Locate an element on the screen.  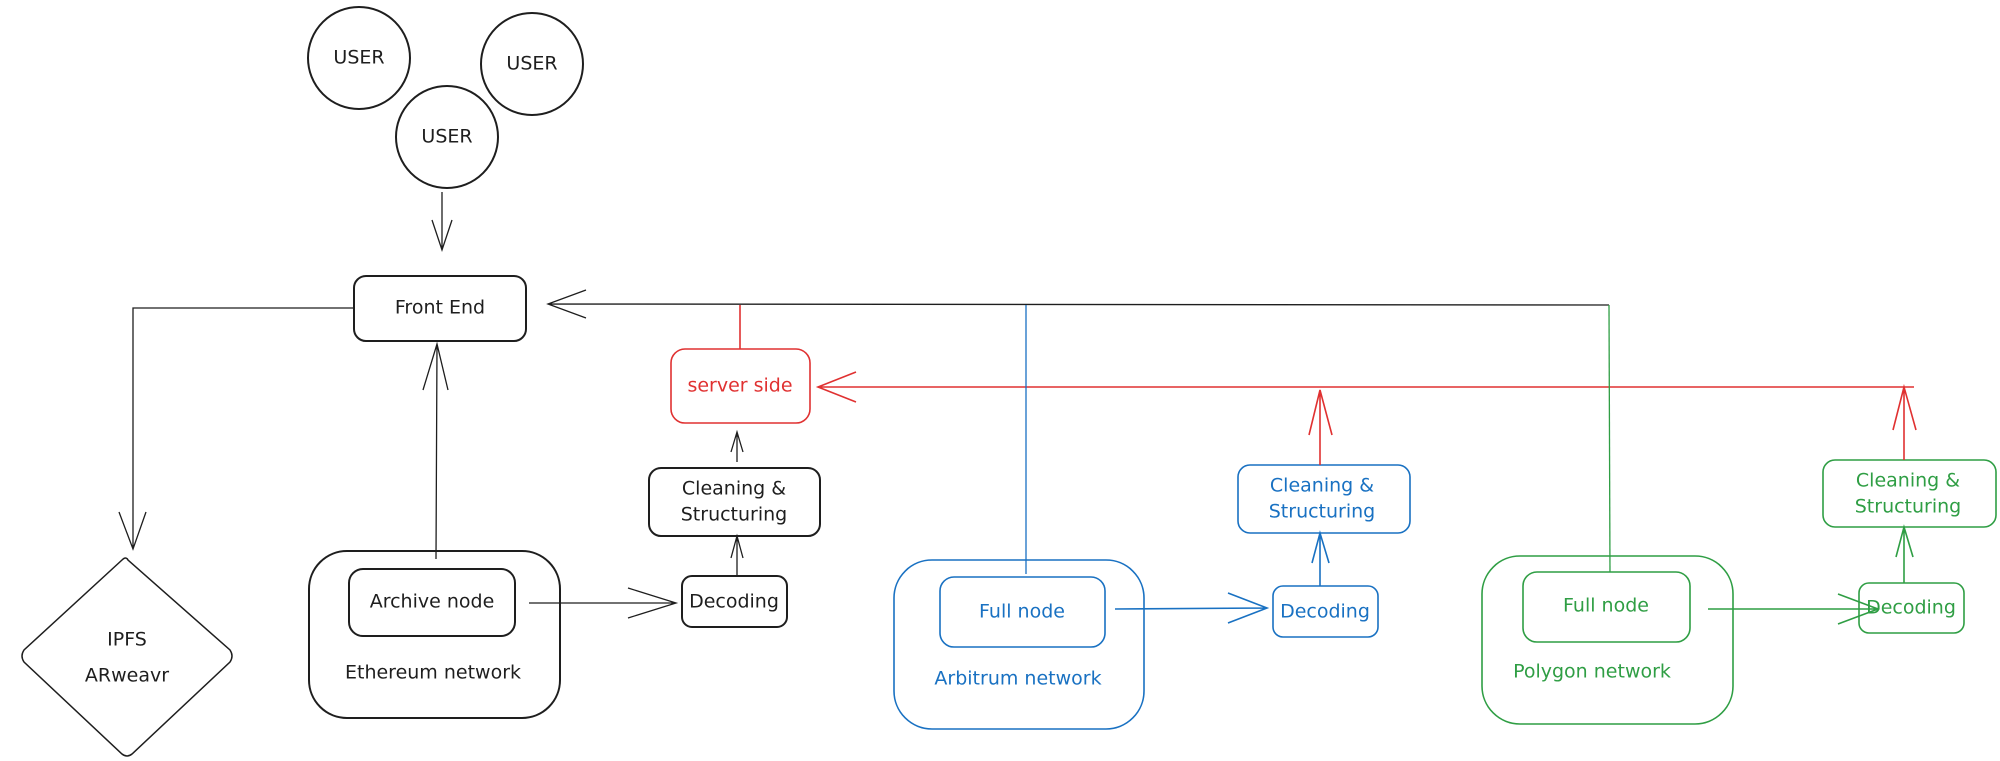
server-side-label: server side is located at coordinates (739, 386).